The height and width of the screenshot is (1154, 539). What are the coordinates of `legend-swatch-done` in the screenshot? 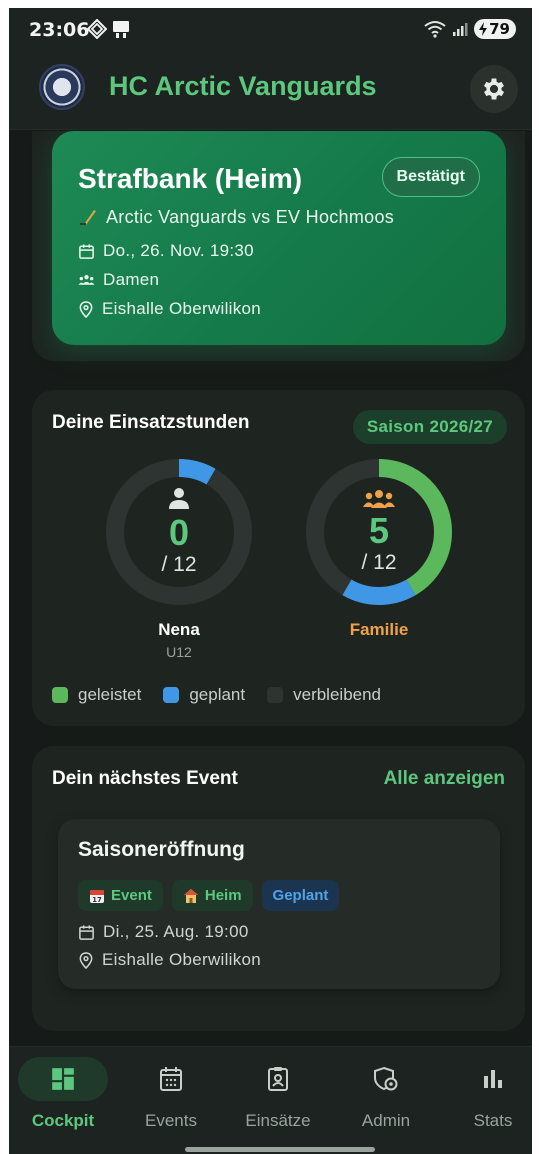 It's located at (60, 695).